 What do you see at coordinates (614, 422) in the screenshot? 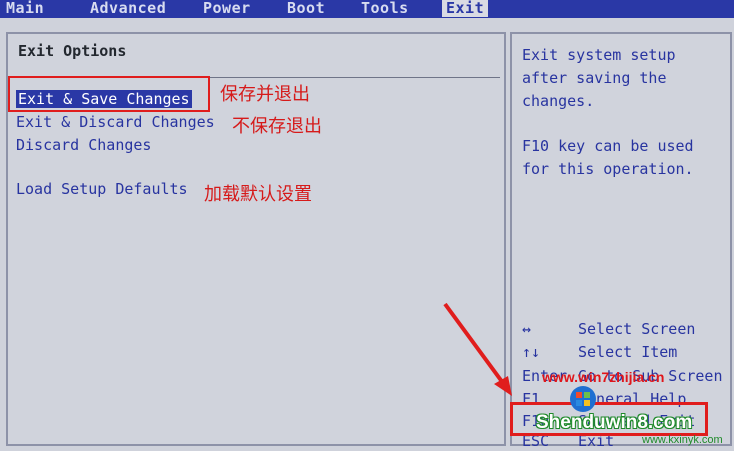
I see `watermark-name: Shenduwin8.com` at bounding box center [614, 422].